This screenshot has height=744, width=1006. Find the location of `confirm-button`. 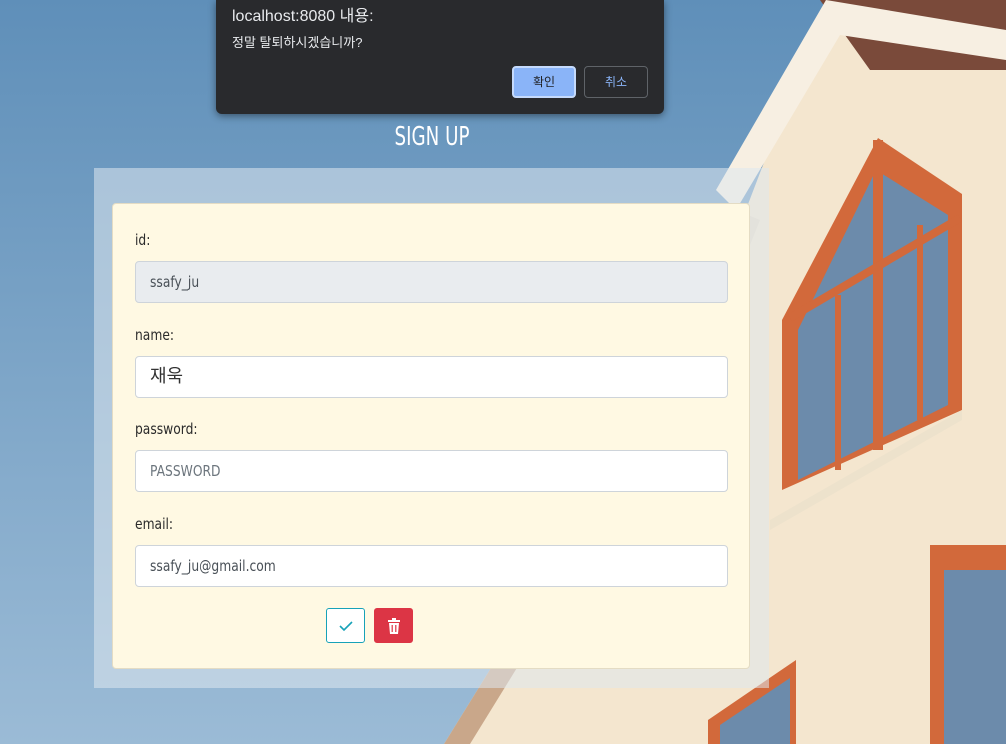

confirm-button is located at coordinates (345, 625).